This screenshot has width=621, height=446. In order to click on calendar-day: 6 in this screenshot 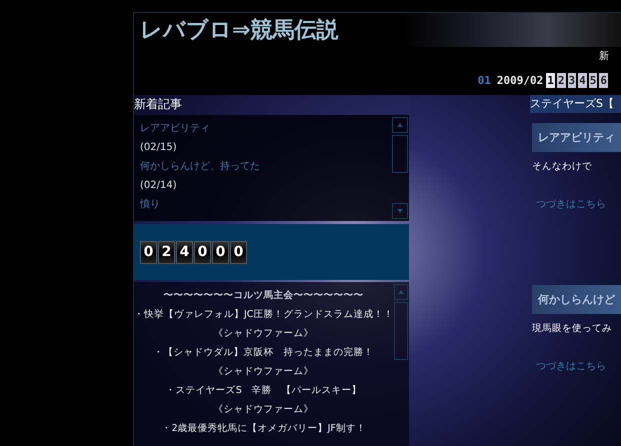, I will do `click(603, 80)`.